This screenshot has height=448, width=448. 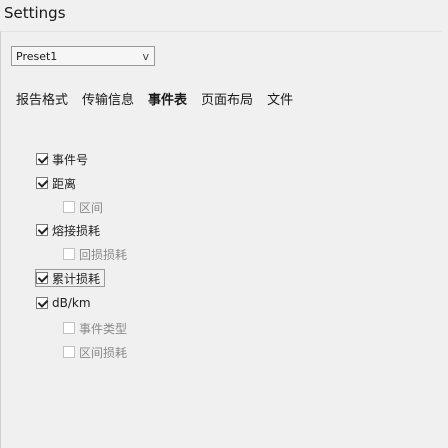 What do you see at coordinates (71, 303) in the screenshot?
I see `option-label: dB/km` at bounding box center [71, 303].